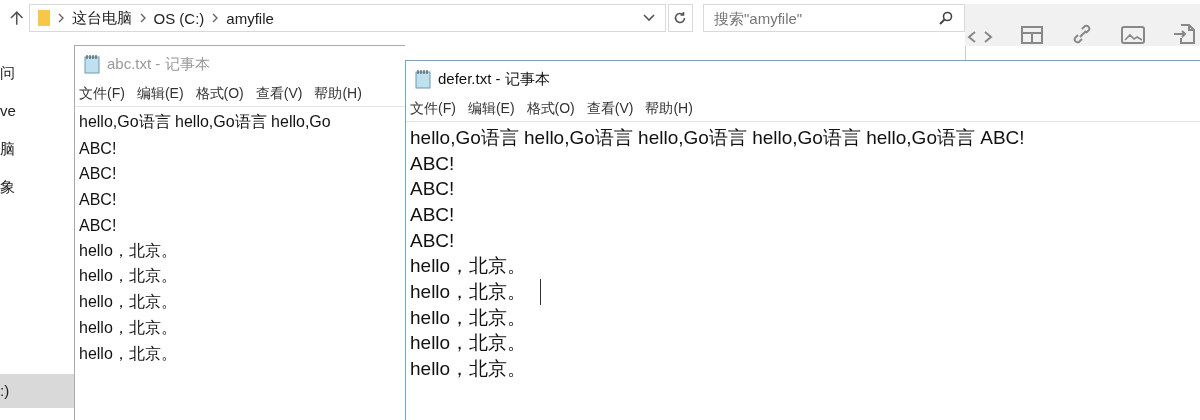 The height and width of the screenshot is (420, 1200). I want to click on refresh-icon, so click(680, 18).